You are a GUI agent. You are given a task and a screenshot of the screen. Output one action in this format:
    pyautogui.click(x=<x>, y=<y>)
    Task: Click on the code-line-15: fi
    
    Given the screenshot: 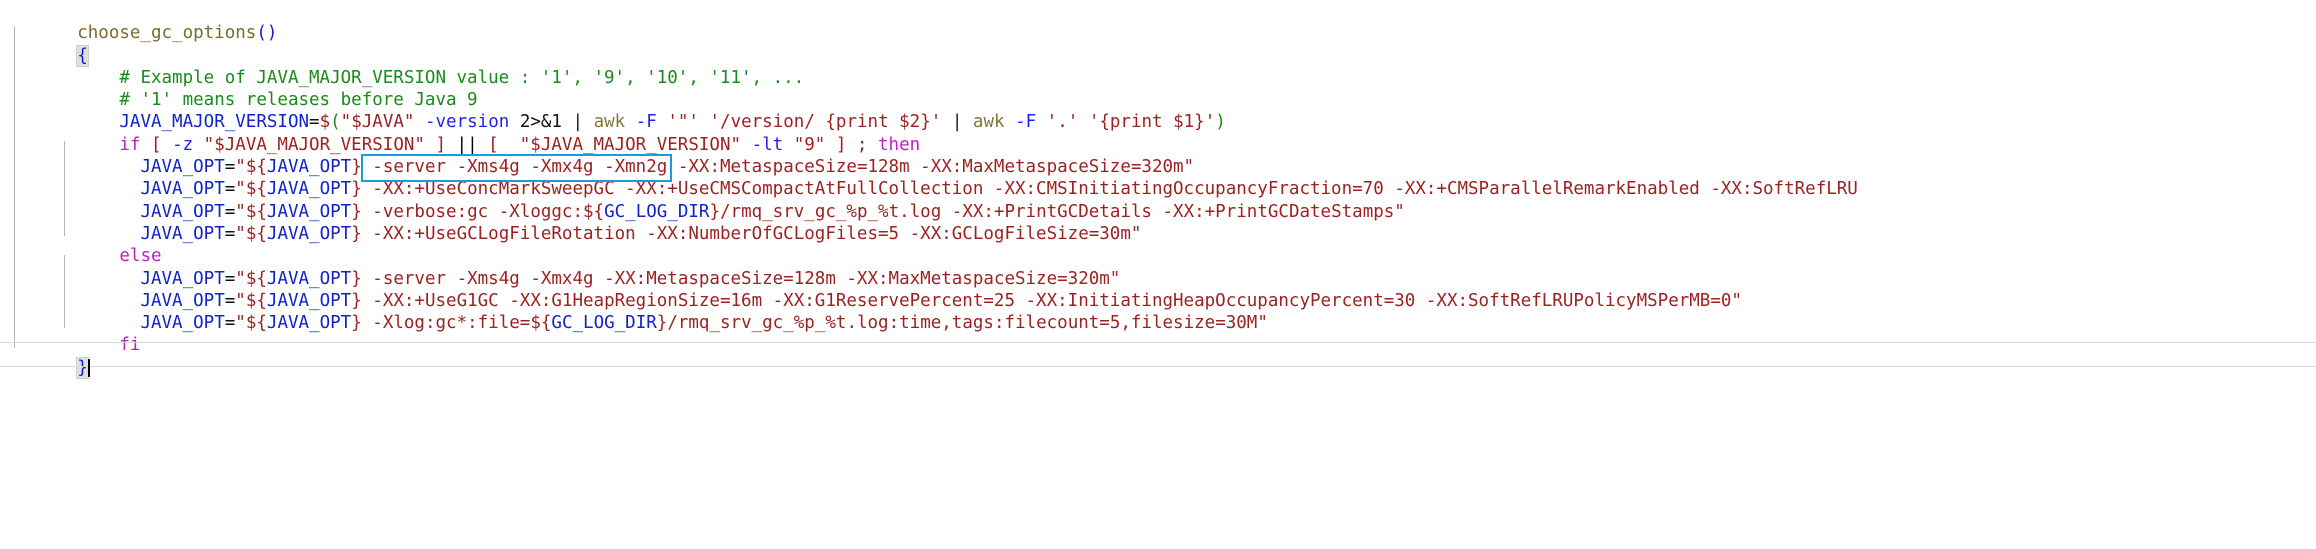 What is the action you would take?
    pyautogui.click(x=1158, y=333)
    